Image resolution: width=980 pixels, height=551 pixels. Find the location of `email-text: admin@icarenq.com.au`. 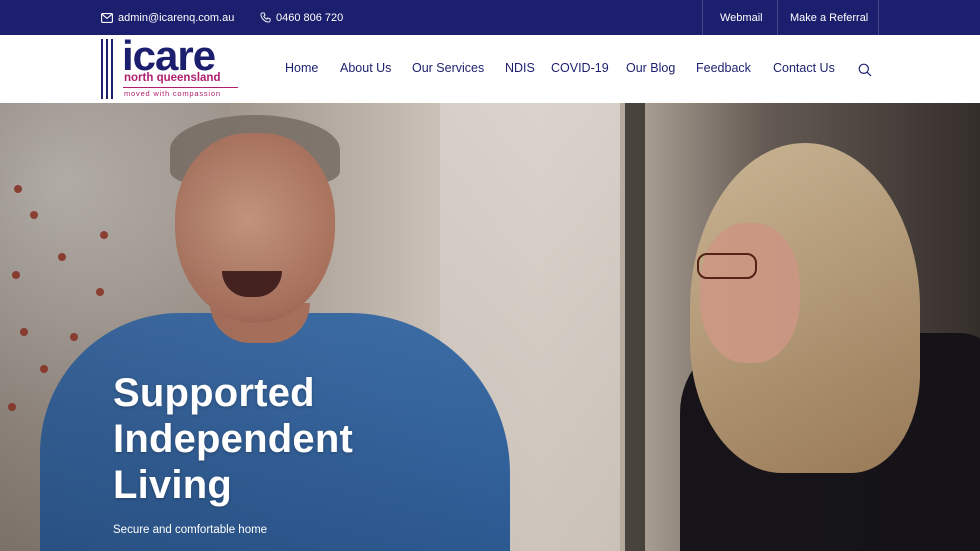

email-text: admin@icarenq.com.au is located at coordinates (176, 17).